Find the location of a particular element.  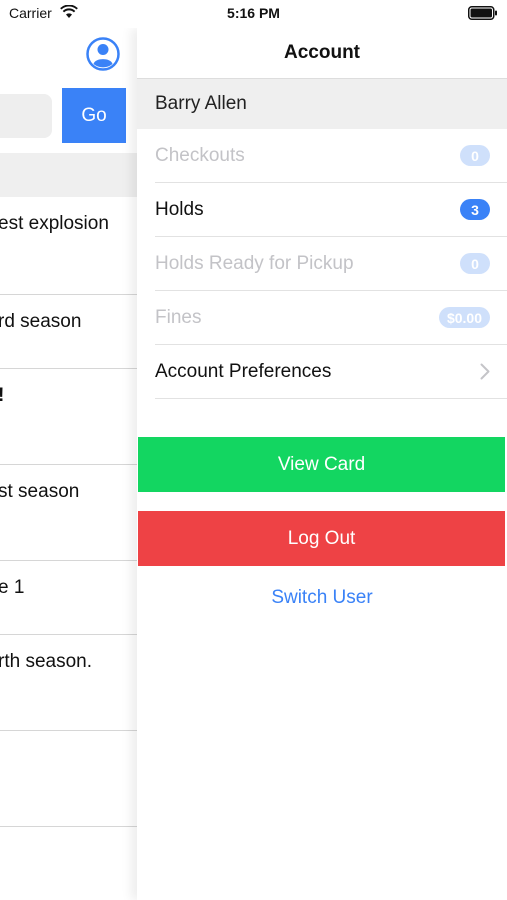

profile-icon is located at coordinates (103, 54).